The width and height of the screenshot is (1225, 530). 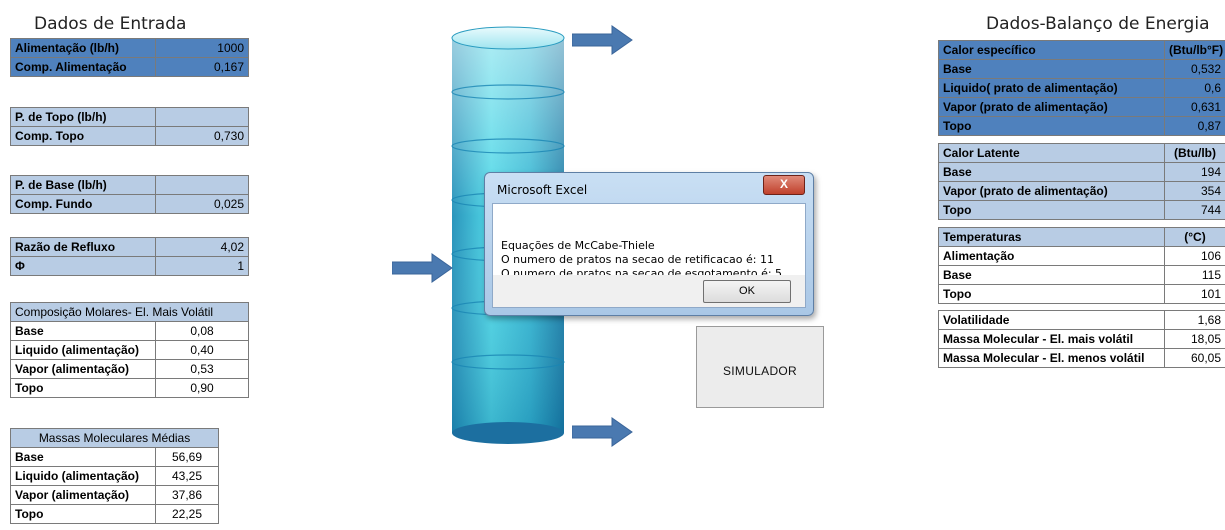 What do you see at coordinates (1194, 126) in the screenshot?
I see `cell-value: 0,87` at bounding box center [1194, 126].